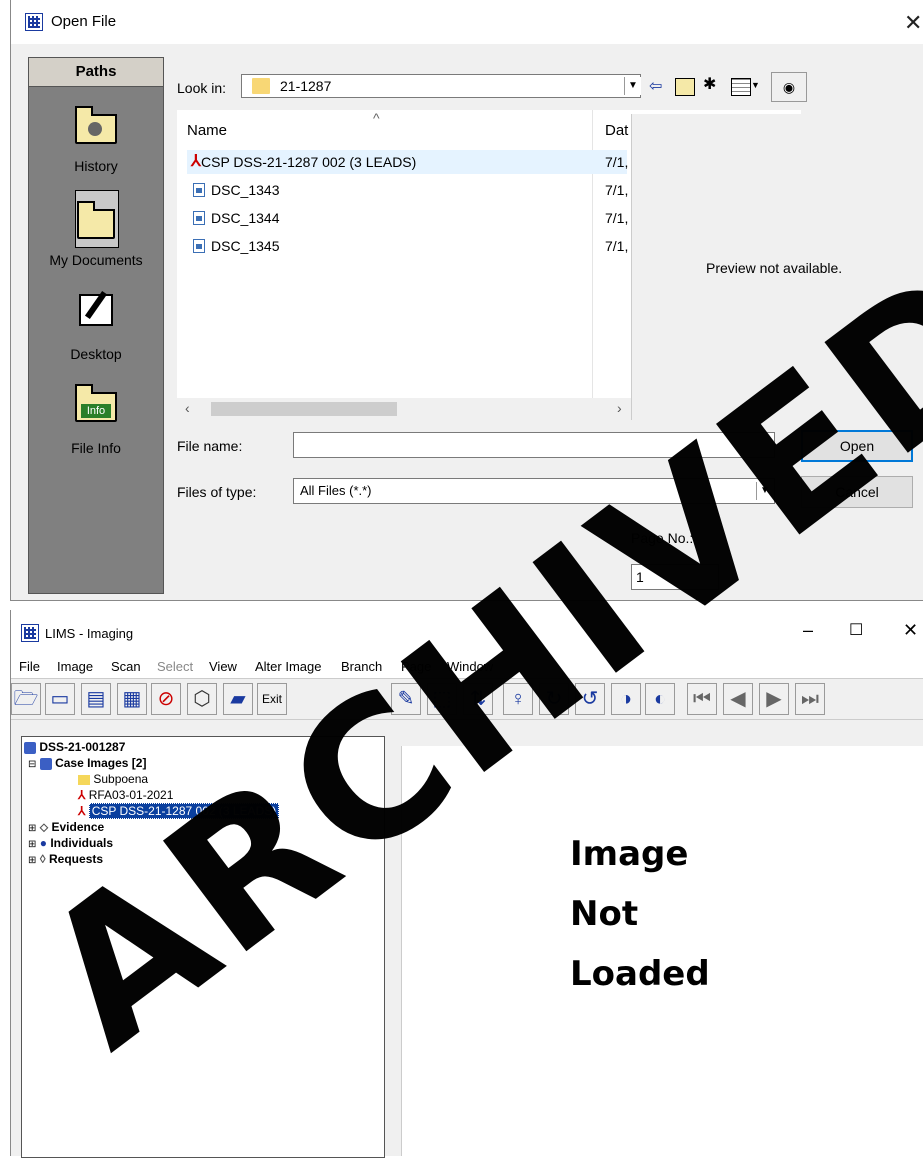 This screenshot has height=1158, width=923. What do you see at coordinates (660, 699) in the screenshot?
I see `flip-up-icon: ◐` at bounding box center [660, 699].